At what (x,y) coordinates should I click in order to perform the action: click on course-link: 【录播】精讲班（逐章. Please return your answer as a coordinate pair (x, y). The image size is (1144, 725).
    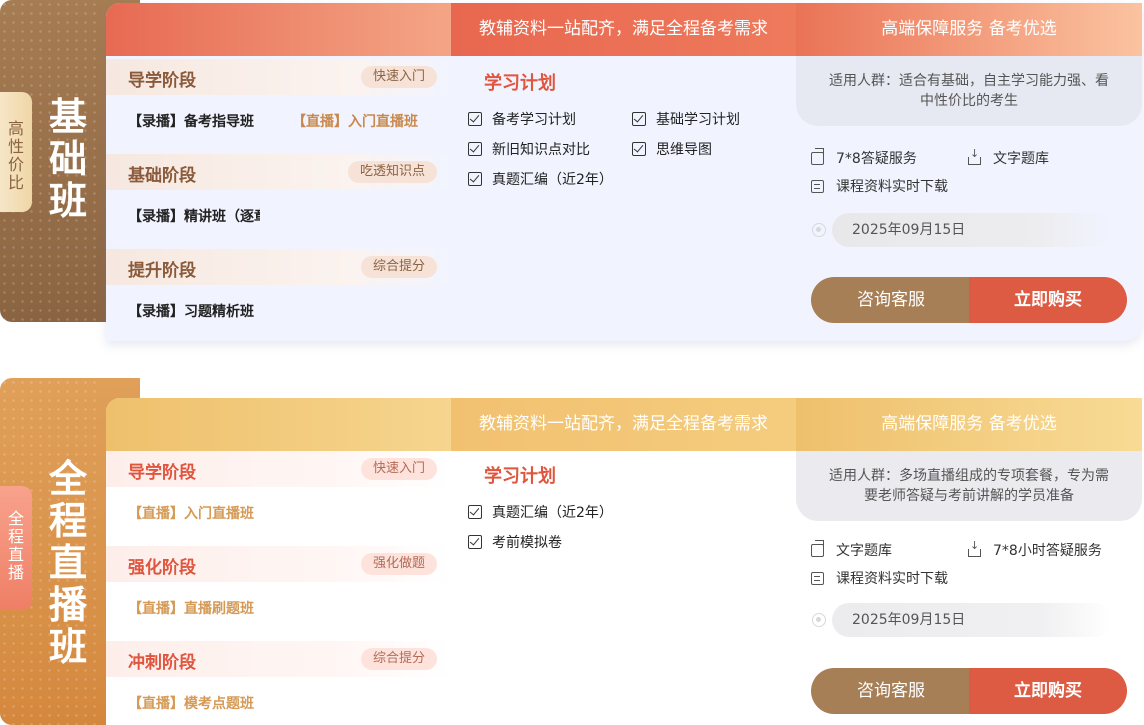
    Looking at the image, I should click on (194, 216).